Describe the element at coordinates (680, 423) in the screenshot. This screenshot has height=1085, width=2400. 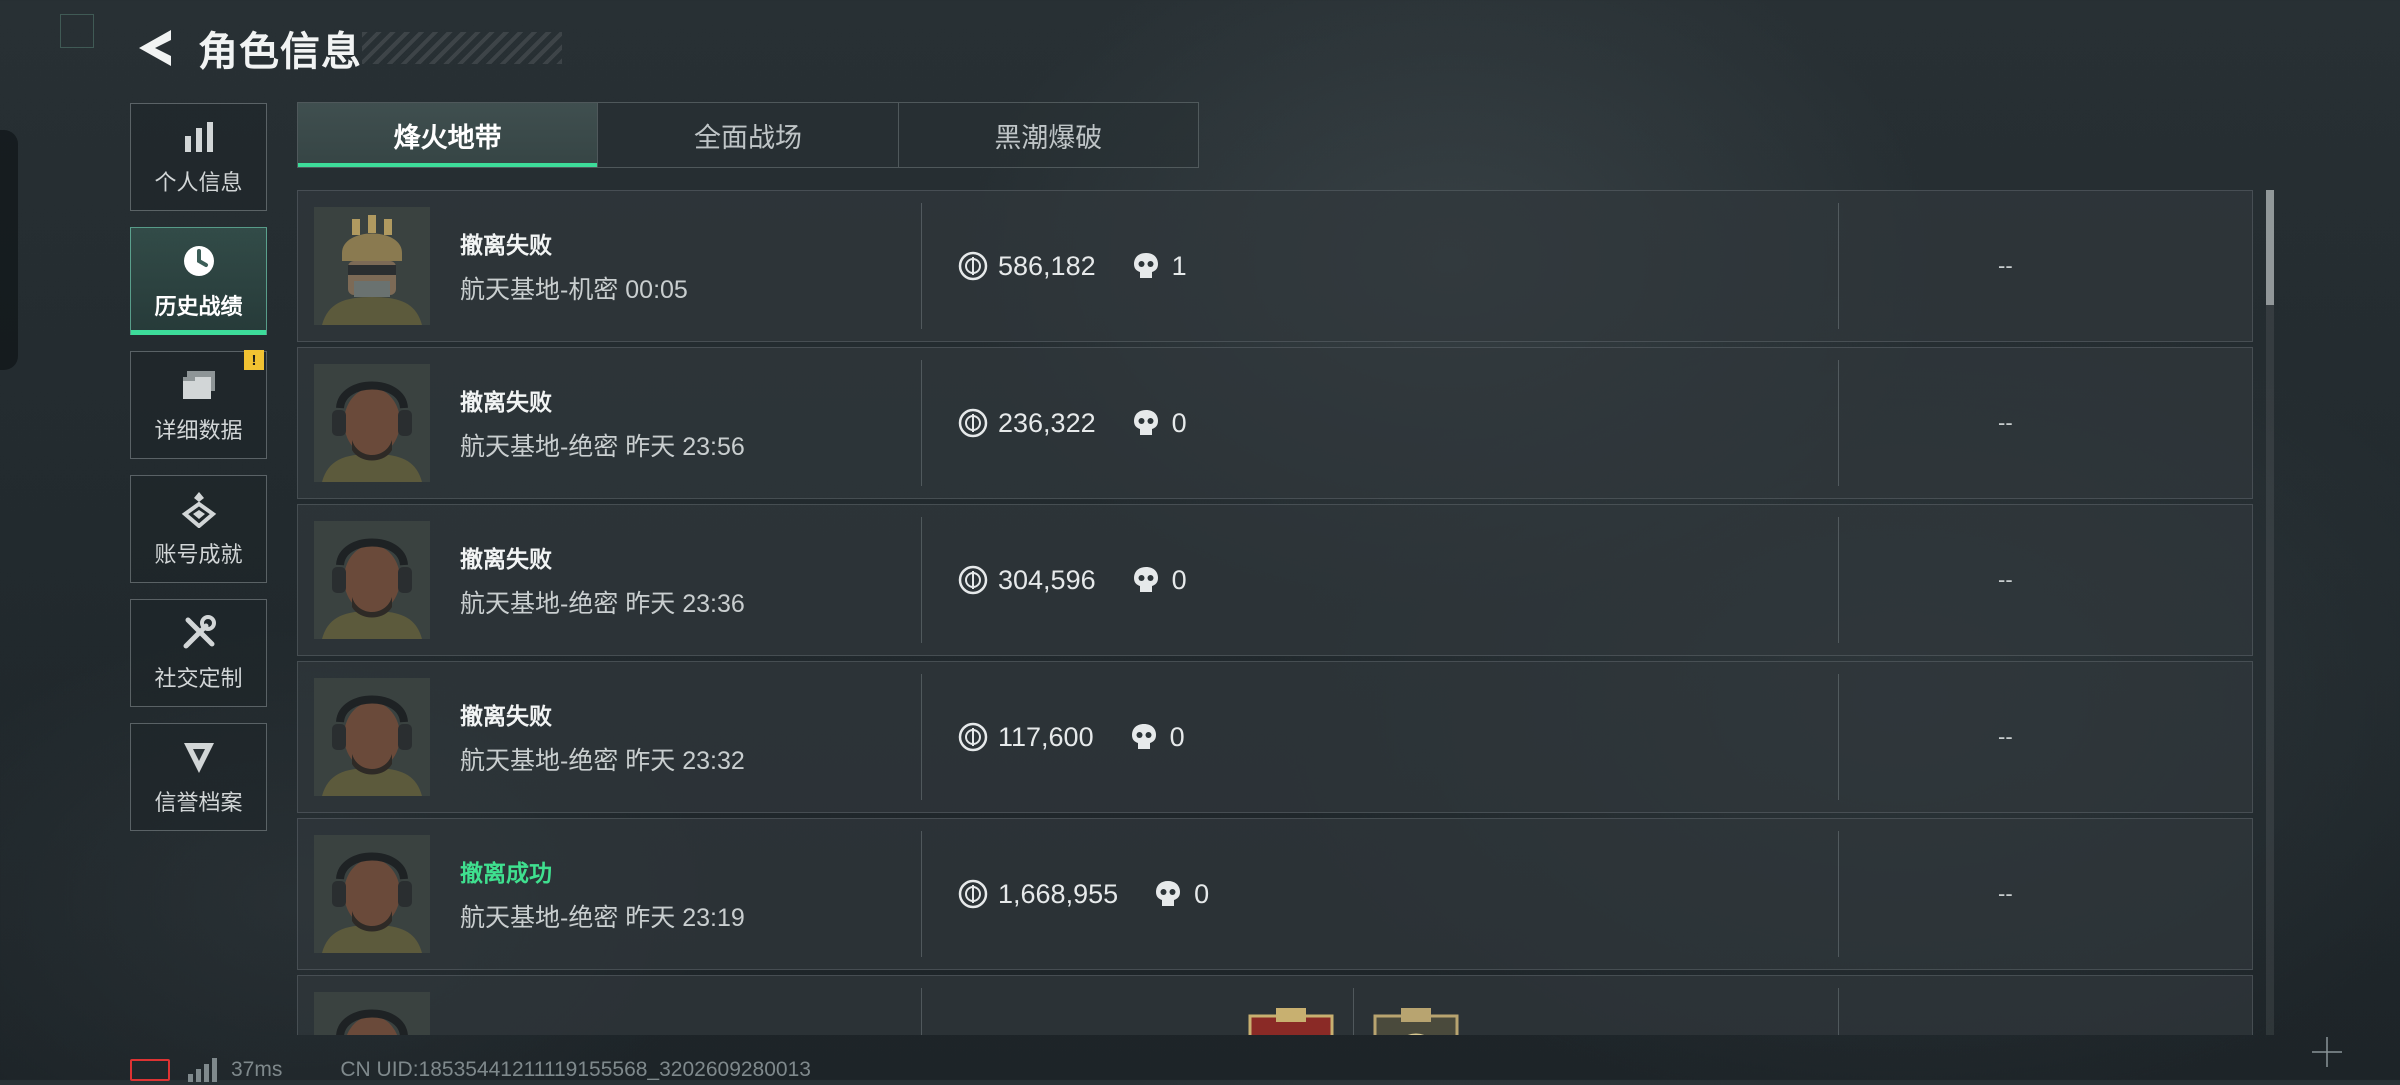
I see `match-info: 撤离失败航天基地-绝密 昨天 23:56` at that location.